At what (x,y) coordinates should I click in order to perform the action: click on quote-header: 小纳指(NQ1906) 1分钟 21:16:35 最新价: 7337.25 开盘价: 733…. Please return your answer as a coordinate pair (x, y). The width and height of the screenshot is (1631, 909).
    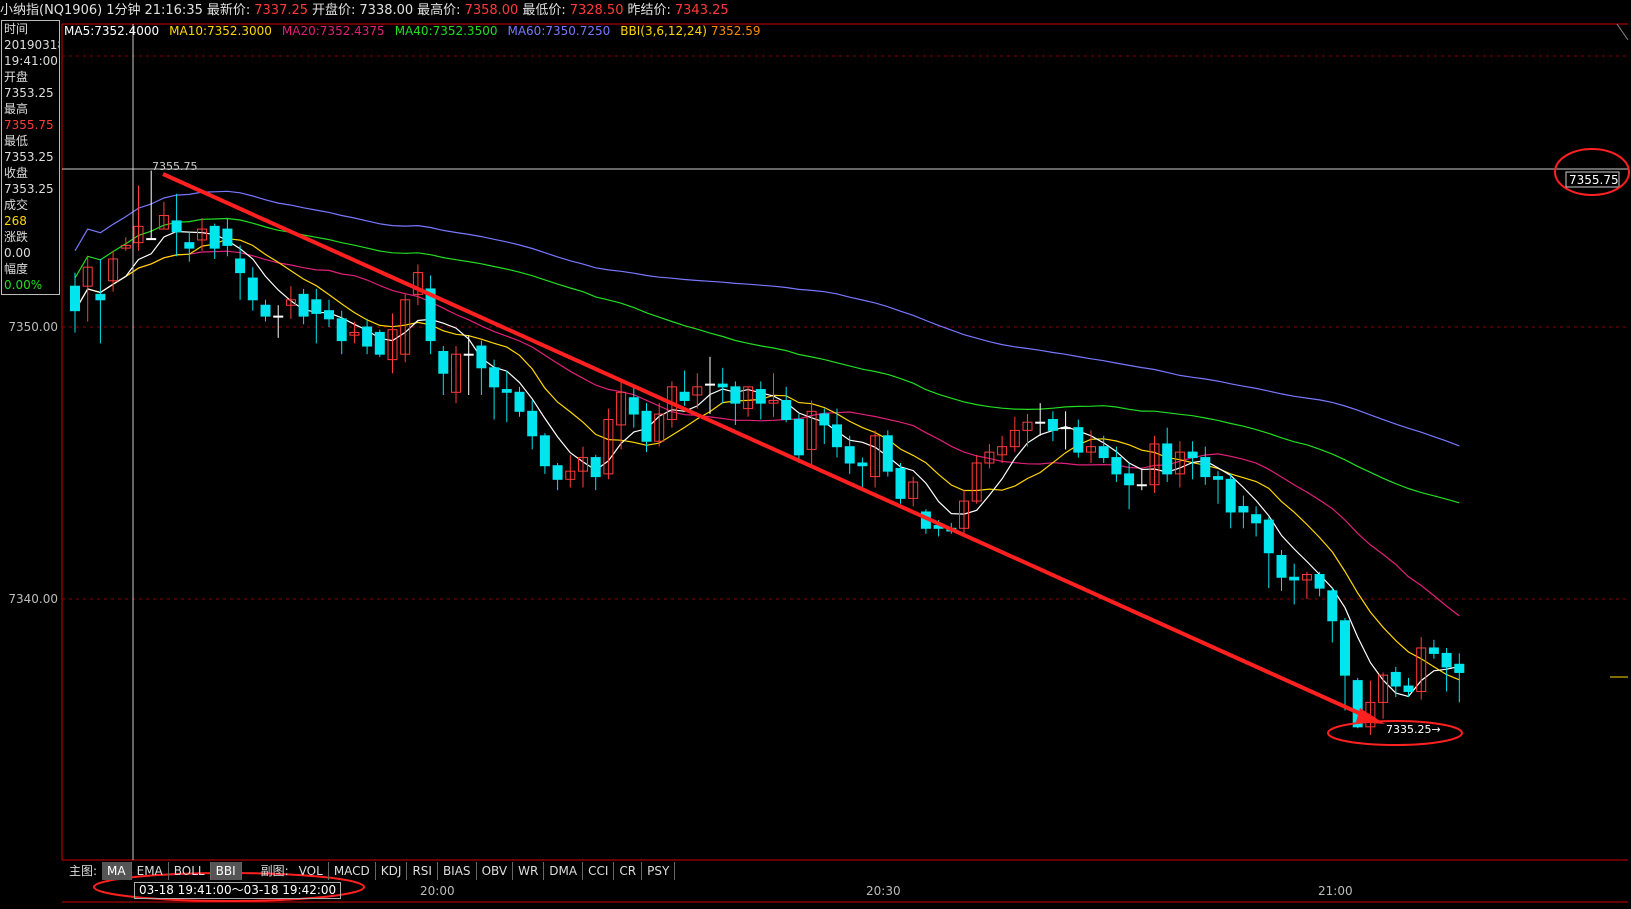
    Looking at the image, I should click on (815, 11).